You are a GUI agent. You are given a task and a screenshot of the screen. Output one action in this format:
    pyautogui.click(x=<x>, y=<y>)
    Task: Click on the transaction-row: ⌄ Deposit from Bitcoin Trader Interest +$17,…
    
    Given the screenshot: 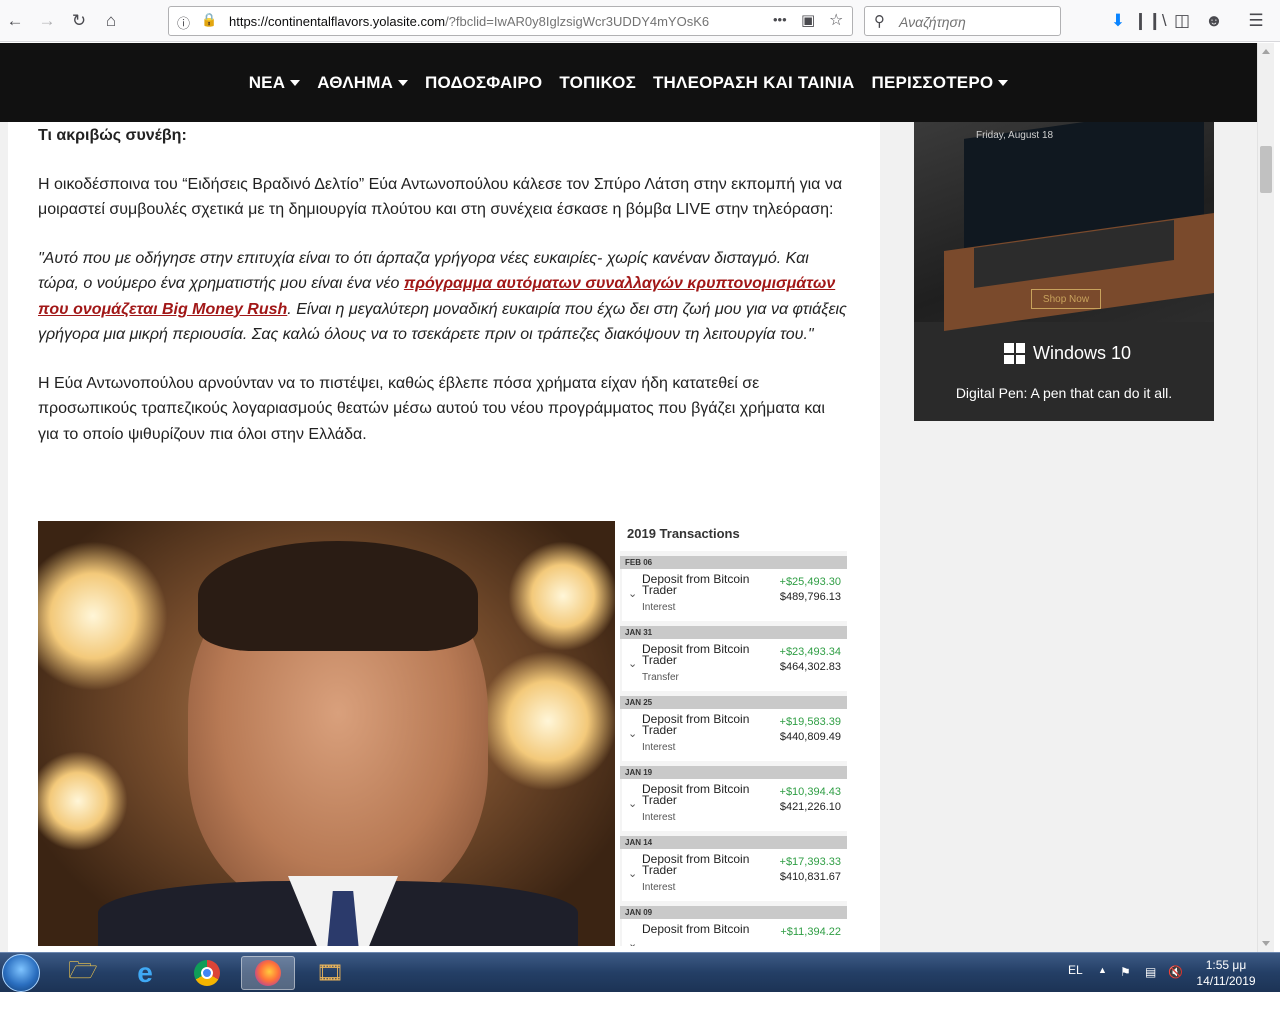 What is the action you would take?
    pyautogui.click(x=734, y=875)
    